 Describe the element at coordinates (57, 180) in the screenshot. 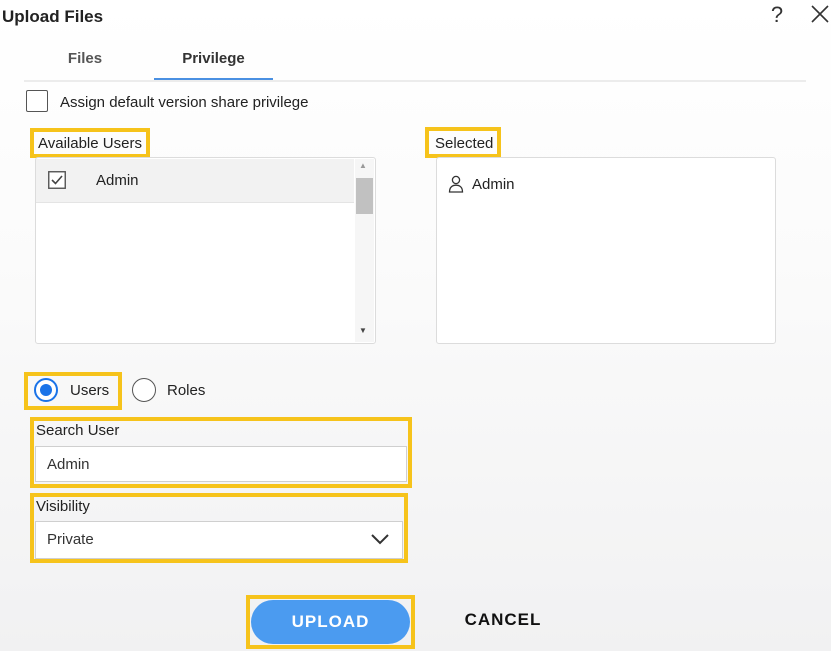

I see `checkbox-checked-icon` at that location.